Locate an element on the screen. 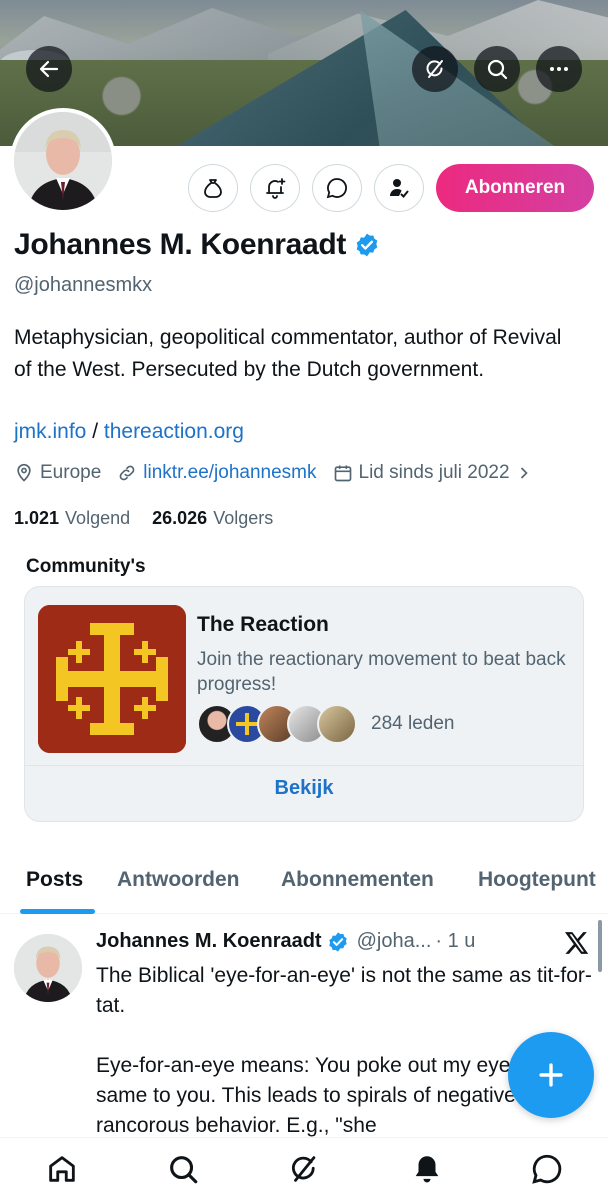 The image size is (608, 1200). post-header: Johannes M. Koenraadt @joha... · 1 u is located at coordinates (285, 941).